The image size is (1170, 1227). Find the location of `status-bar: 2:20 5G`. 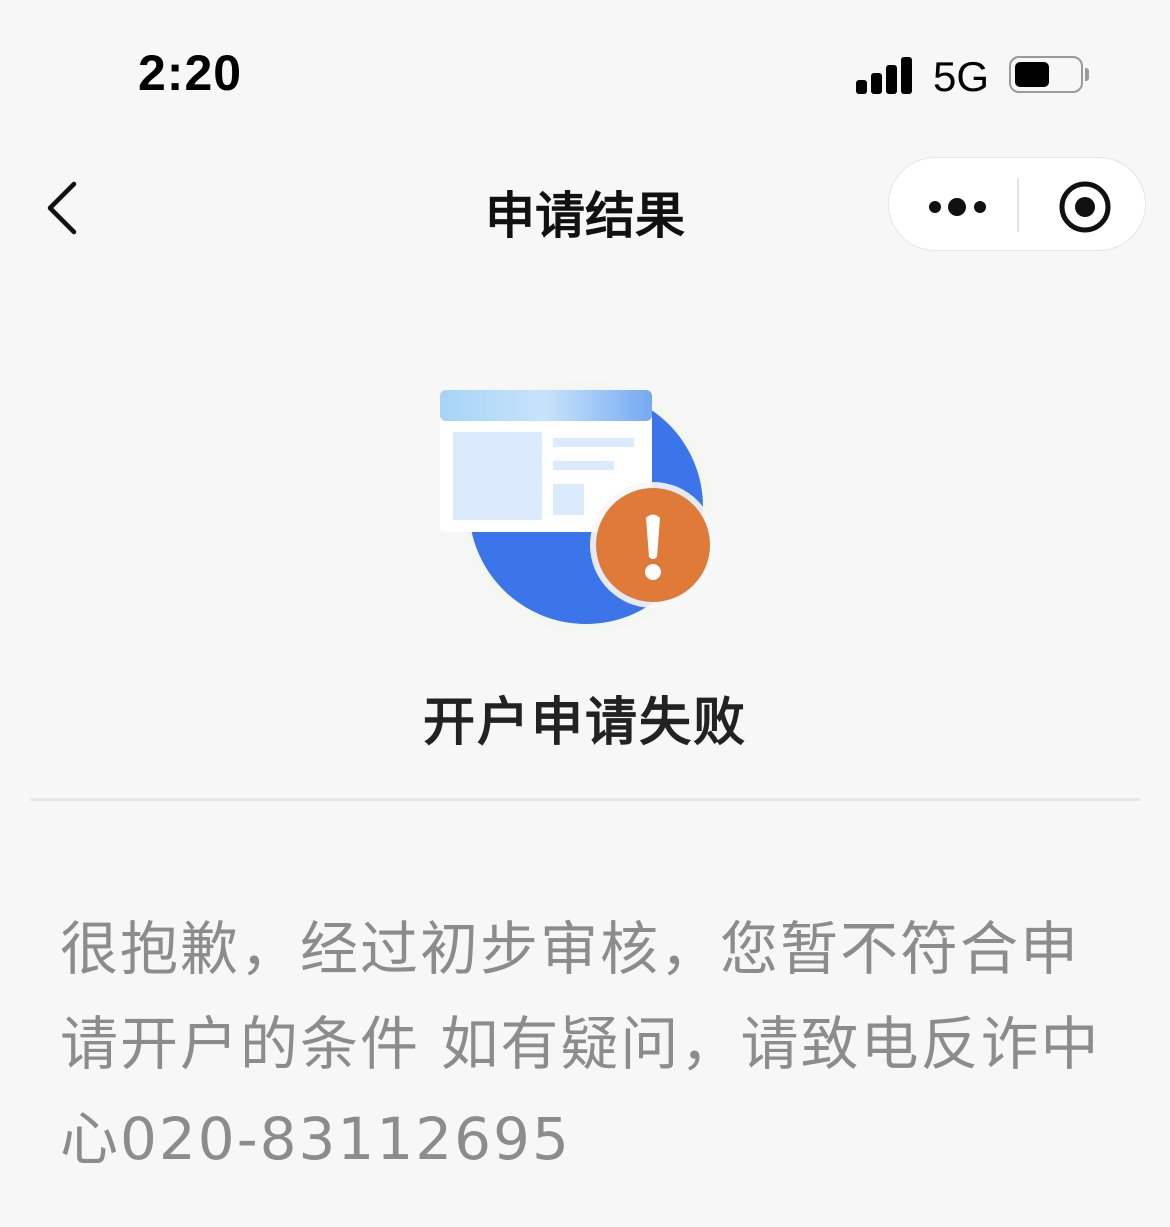

status-bar: 2:20 5G is located at coordinates (585, 75).